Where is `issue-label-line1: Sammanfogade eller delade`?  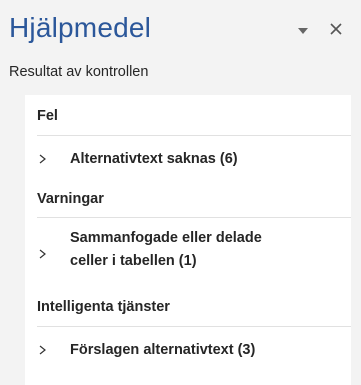 issue-label-line1: Sammanfogade eller delade is located at coordinates (166, 238).